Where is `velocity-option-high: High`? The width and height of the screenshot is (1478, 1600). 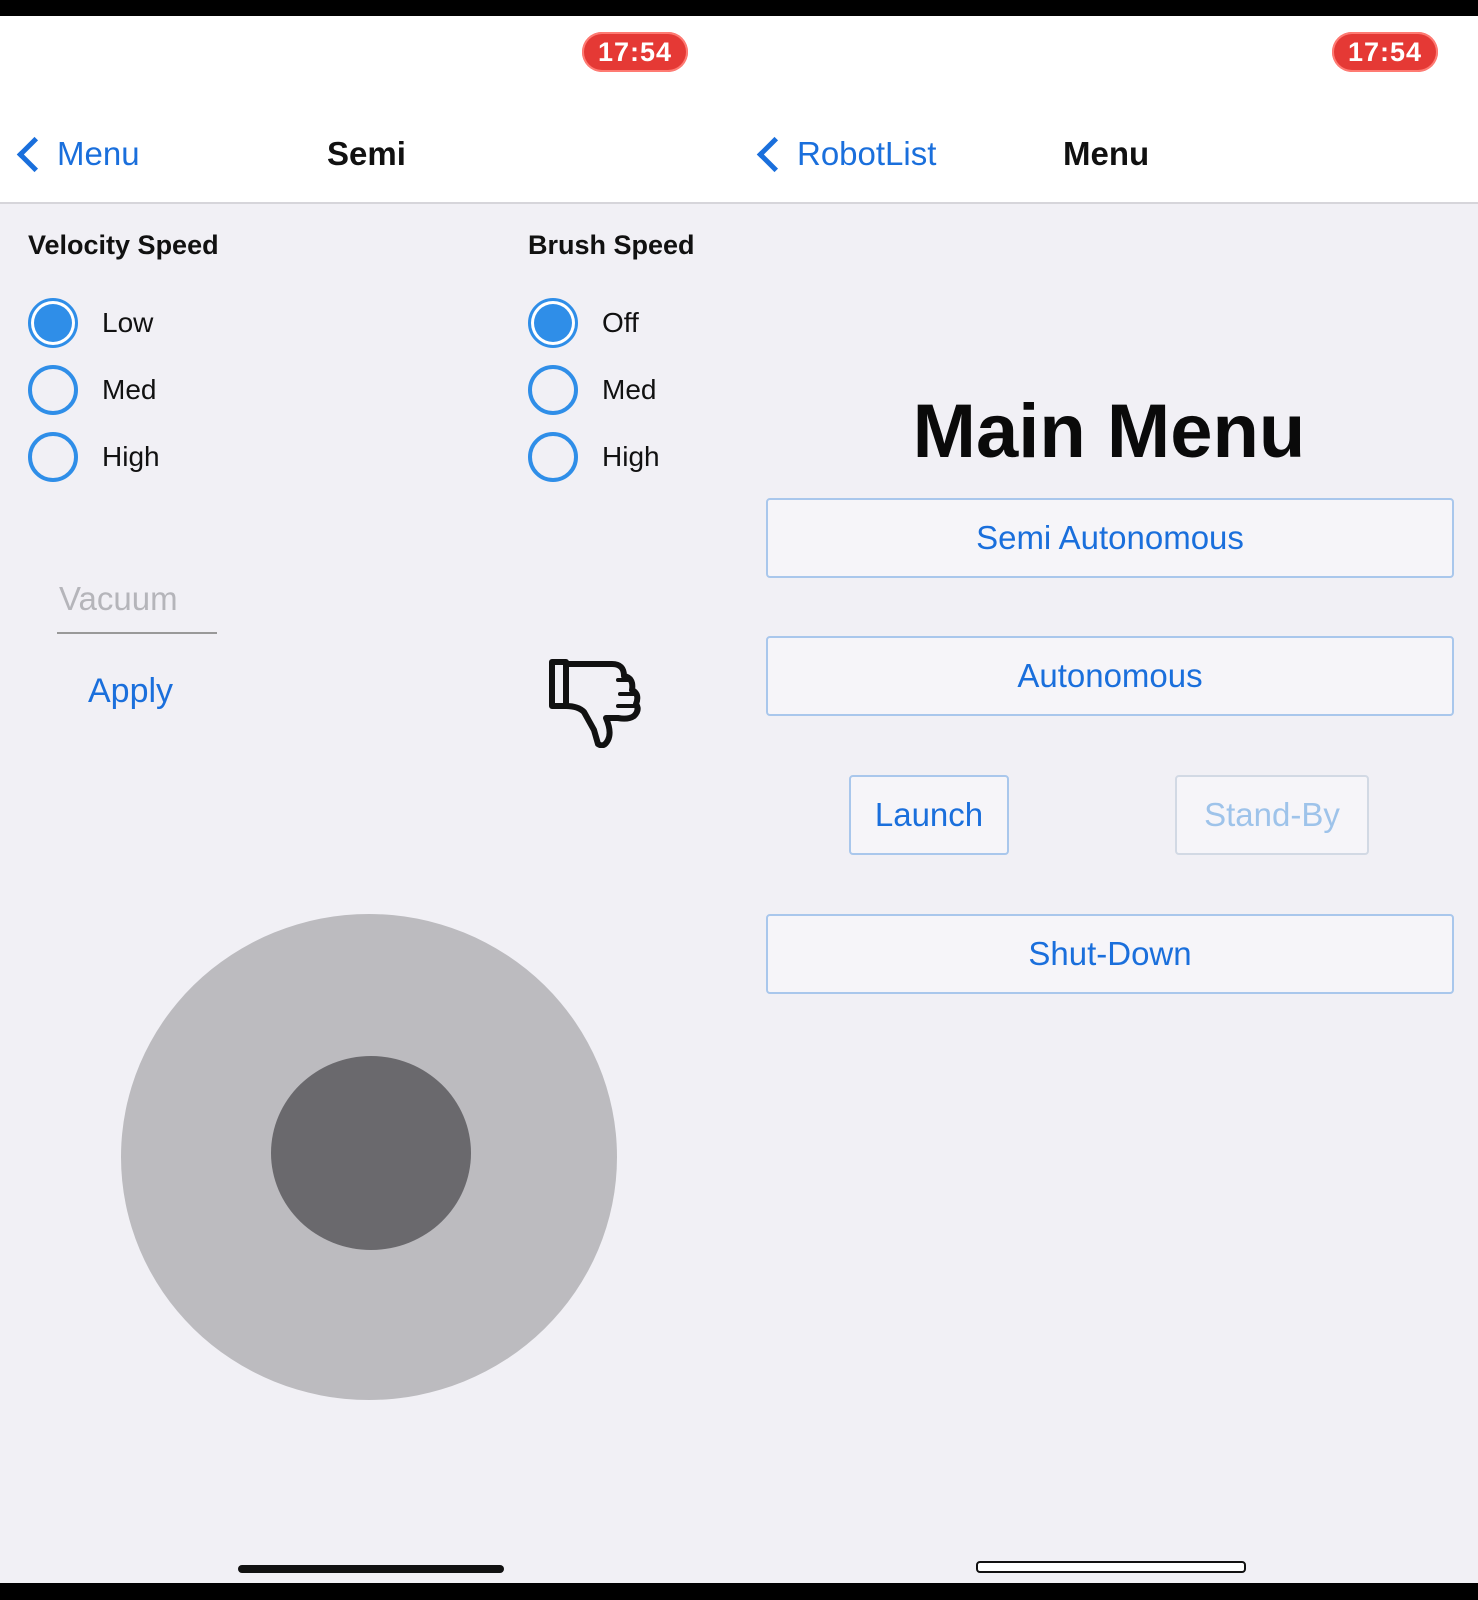 velocity-option-high: High is located at coordinates (94, 457).